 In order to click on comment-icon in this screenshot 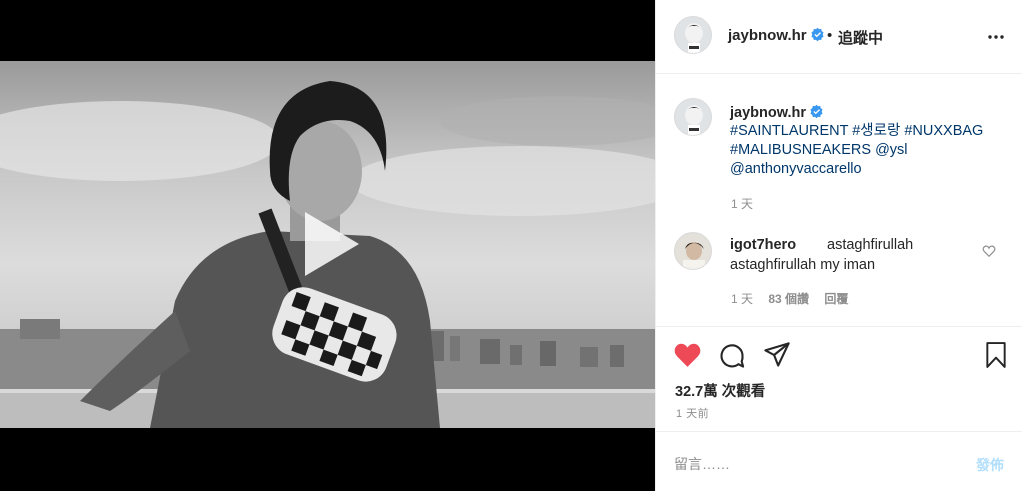, I will do `click(732, 356)`.